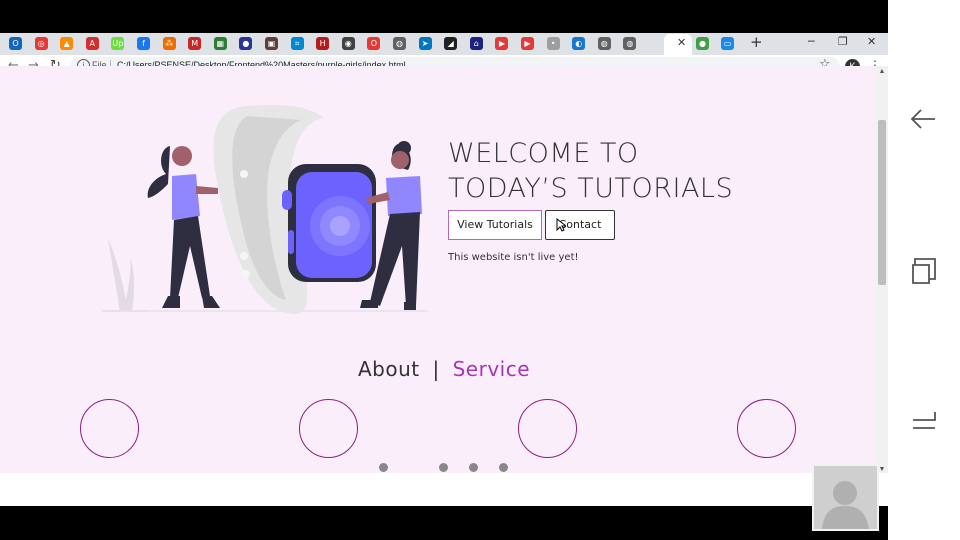 This screenshot has height=540, width=960. What do you see at coordinates (590, 171) in the screenshot?
I see `hero-title: WELCOME TO TODAY’S TUTORIALS` at bounding box center [590, 171].